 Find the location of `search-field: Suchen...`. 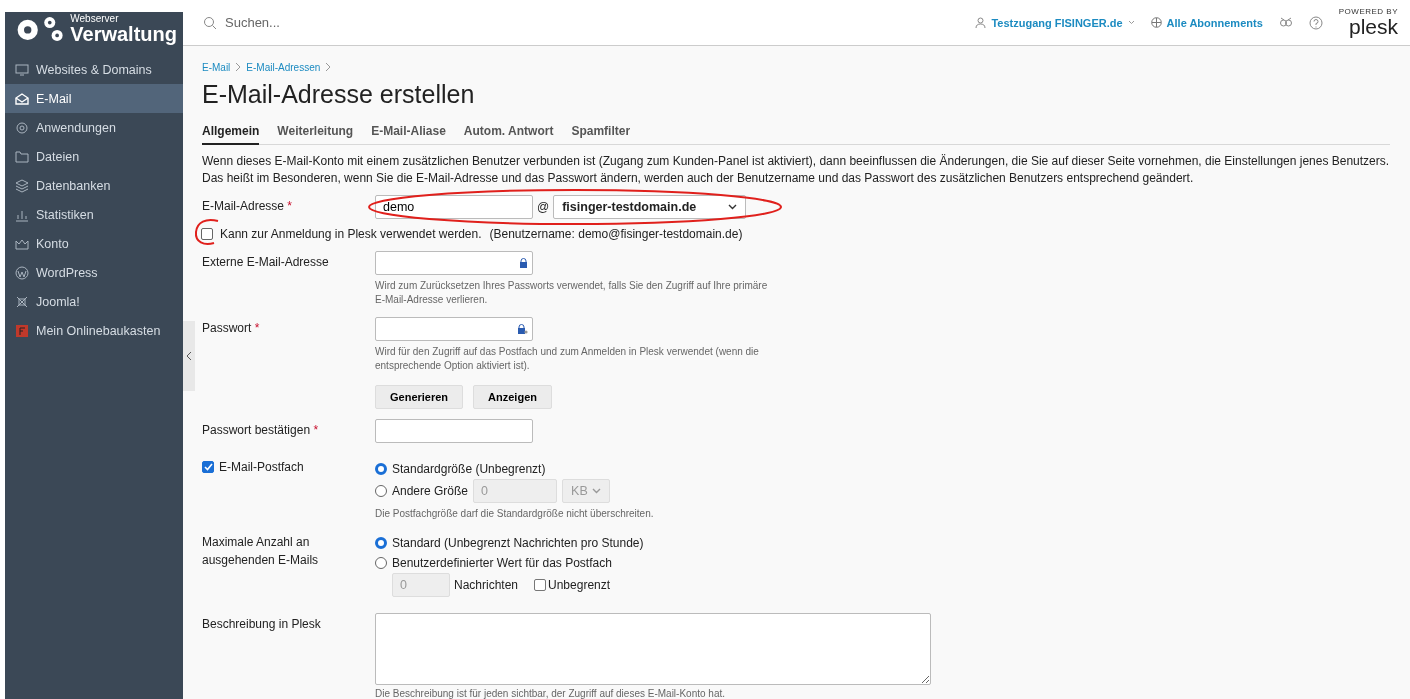

search-field: Suchen... is located at coordinates (325, 22).